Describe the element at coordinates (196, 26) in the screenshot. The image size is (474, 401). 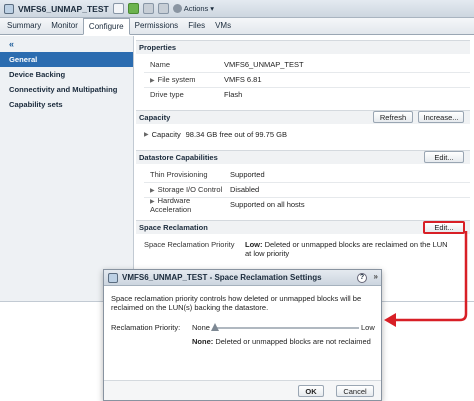
I see `tab-files: Files` at that location.